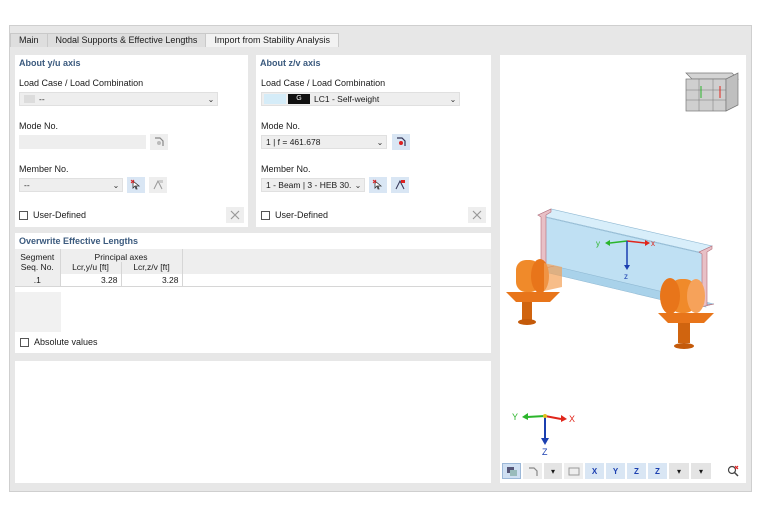 This screenshot has height=519, width=760. I want to click on hide-icon, so click(573, 471).